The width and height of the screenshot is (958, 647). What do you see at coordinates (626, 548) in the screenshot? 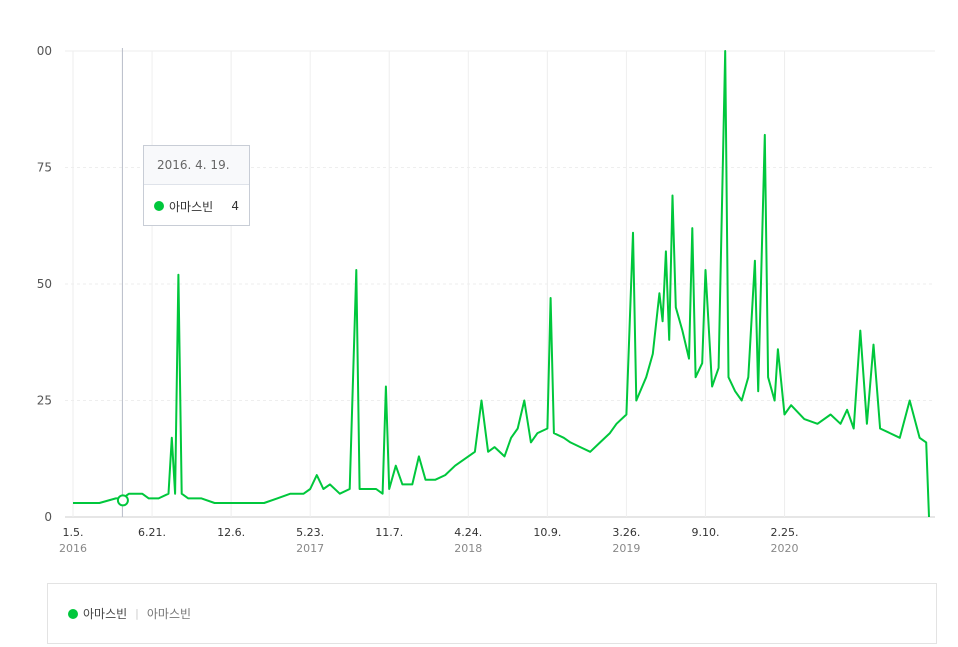
I see `x-tick-year: 2019` at bounding box center [626, 548].